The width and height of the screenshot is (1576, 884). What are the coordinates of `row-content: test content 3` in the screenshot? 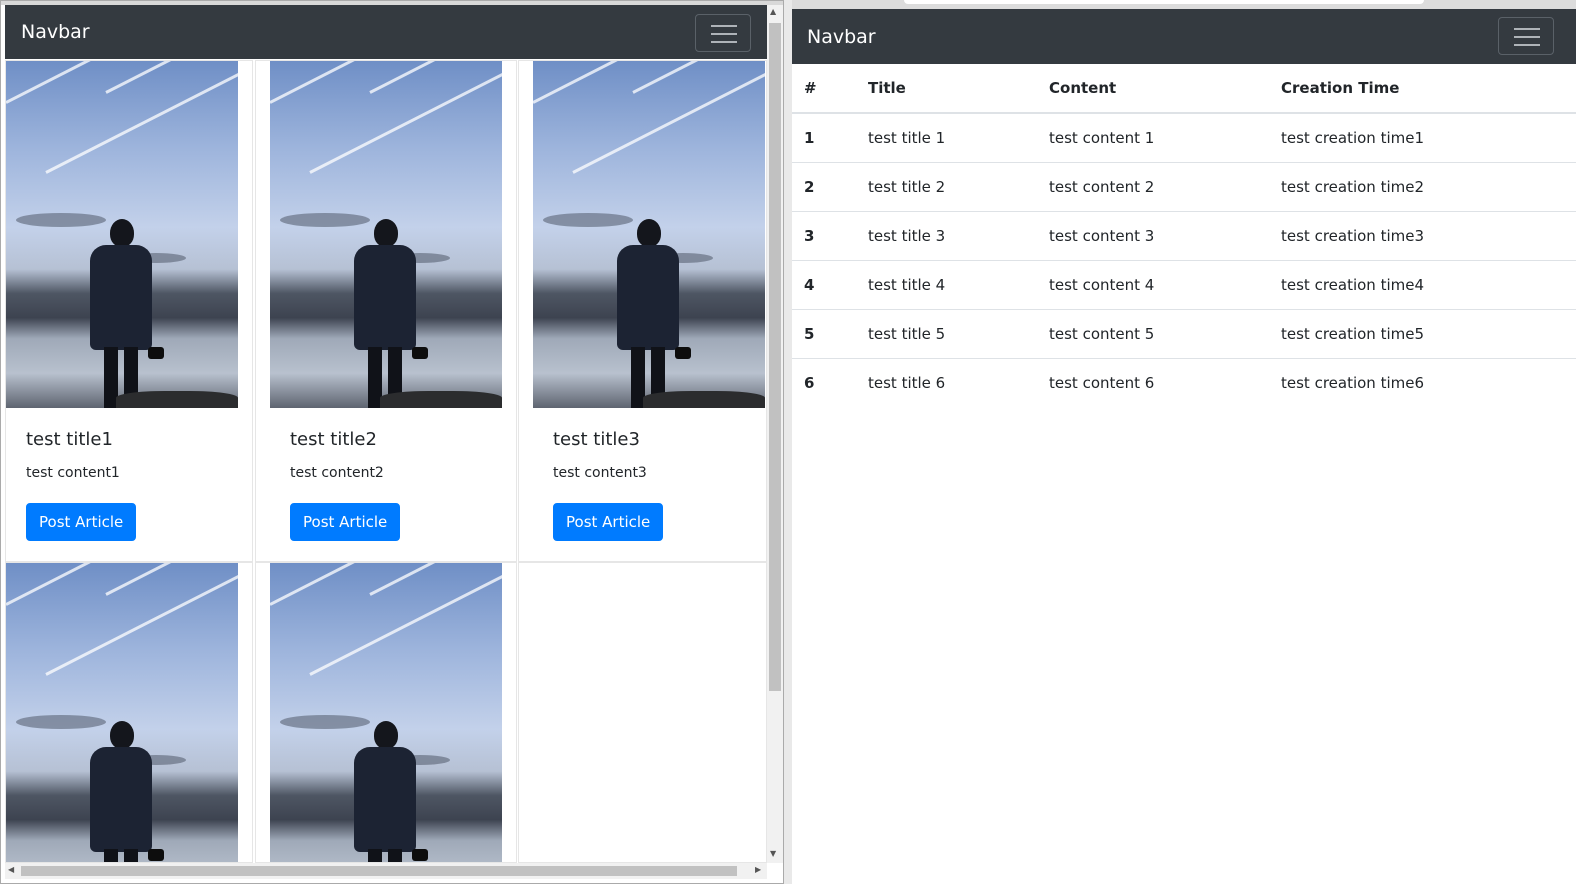 It's located at (1153, 235).